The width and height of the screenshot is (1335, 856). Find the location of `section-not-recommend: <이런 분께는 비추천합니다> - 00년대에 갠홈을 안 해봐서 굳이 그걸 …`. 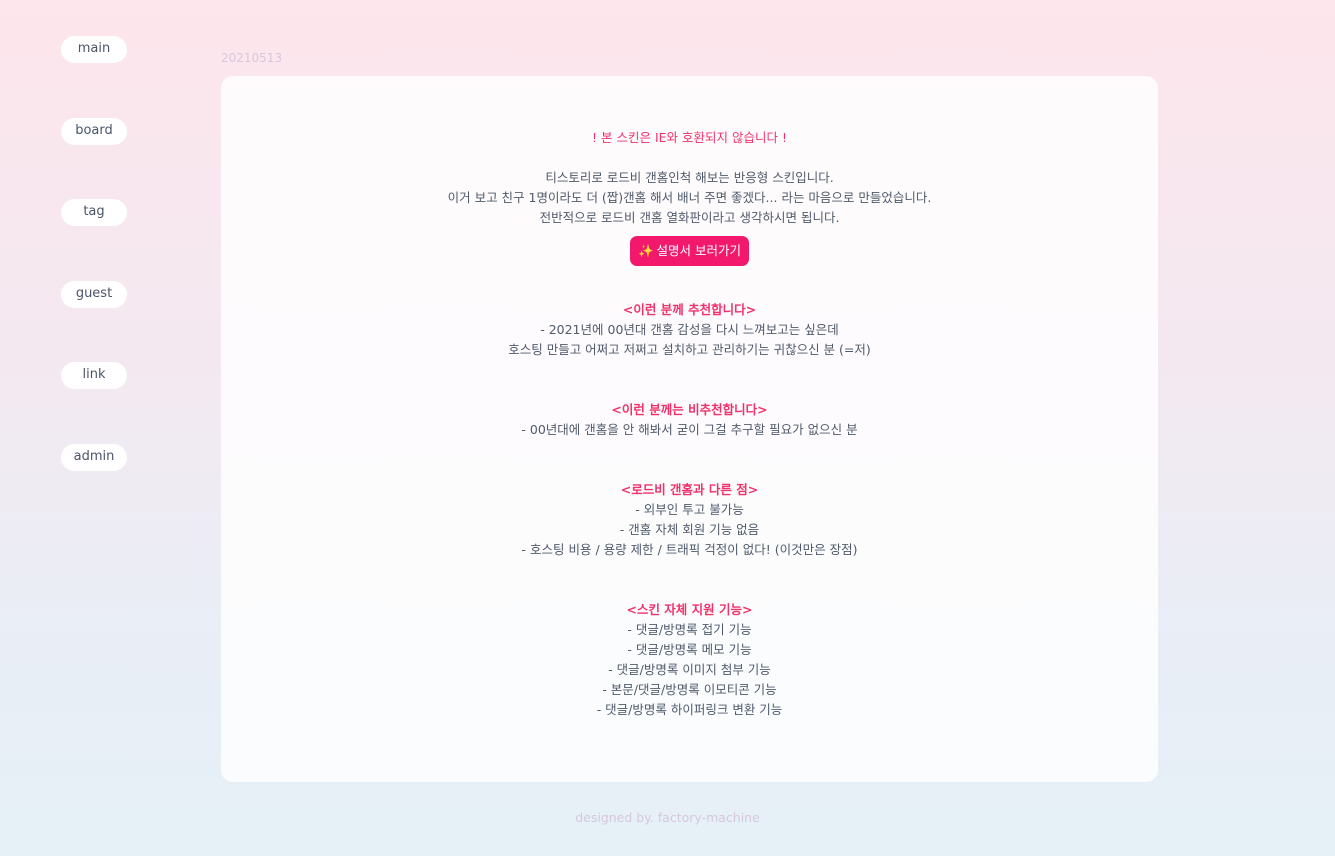

section-not-recommend: <이런 분께는 비추천합니다> - 00년대에 갠홈을 안 해봐서 굳이 그걸 … is located at coordinates (689, 420).